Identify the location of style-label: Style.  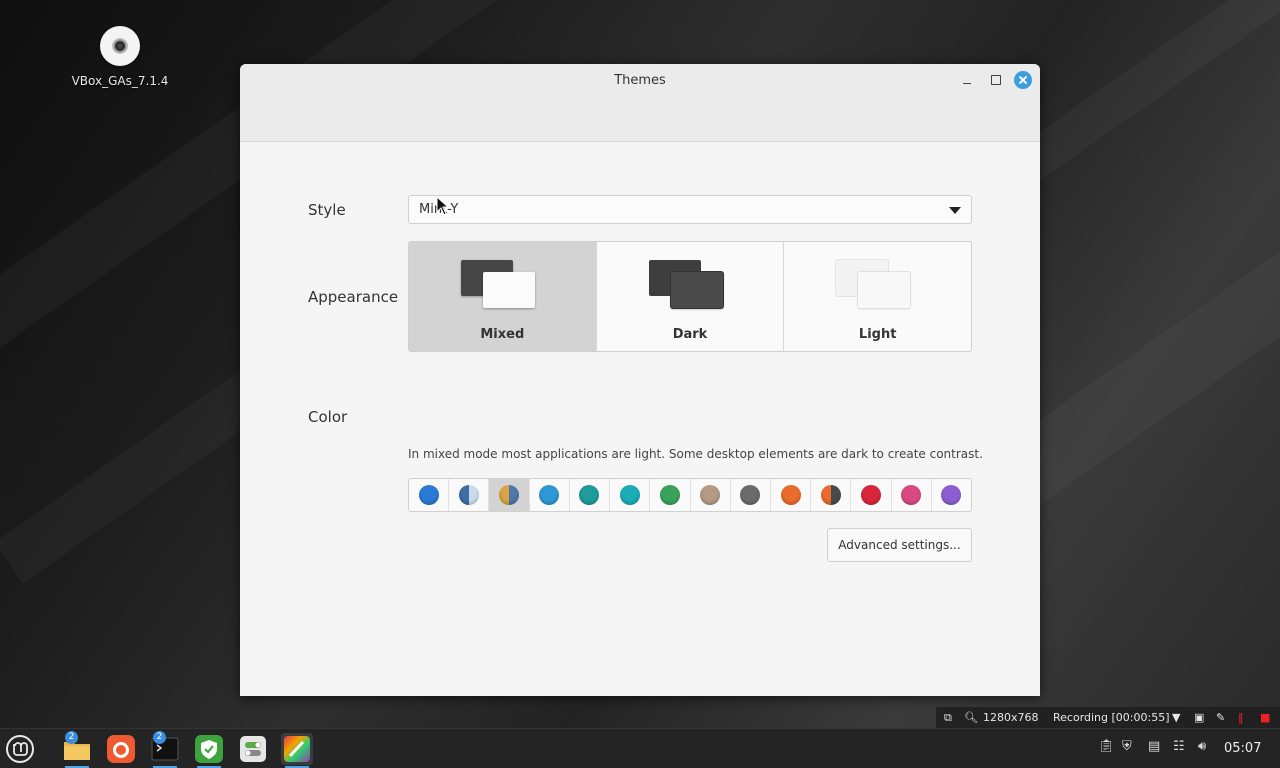
(327, 210).